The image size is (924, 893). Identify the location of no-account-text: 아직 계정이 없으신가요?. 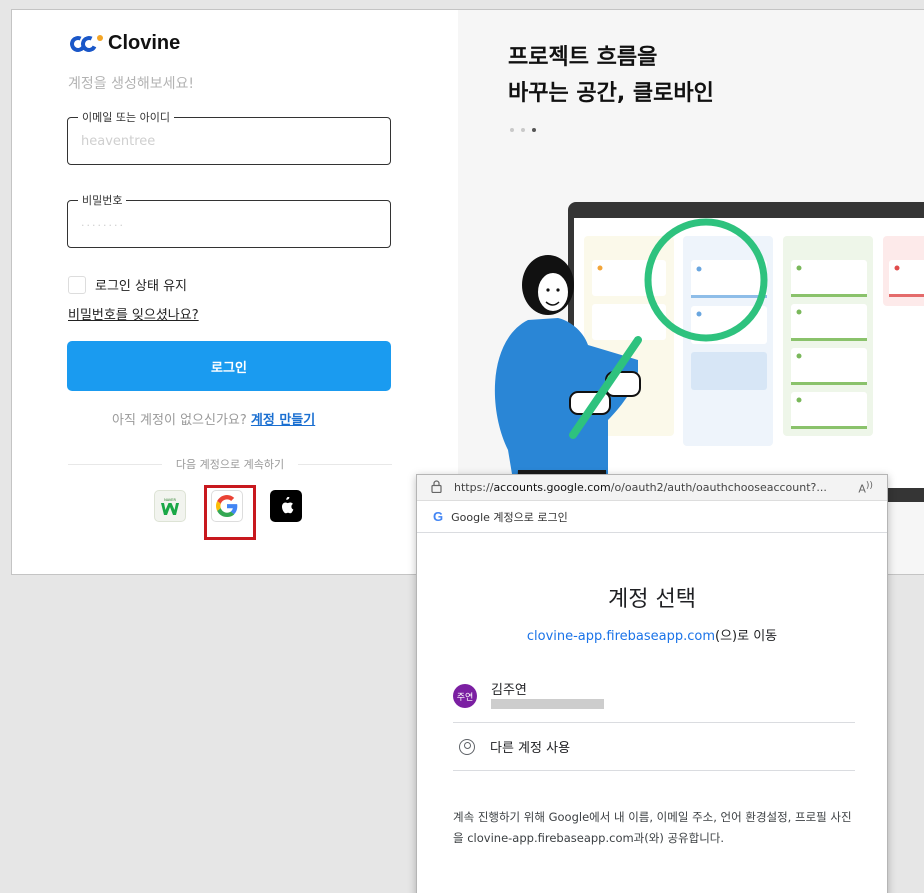
(179, 420).